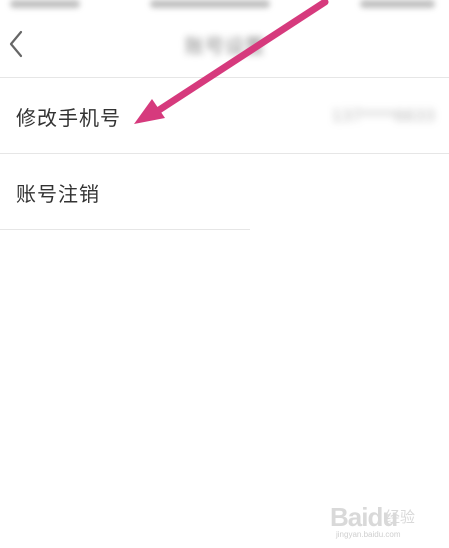  I want to click on row-label: 账号注销, so click(58, 194).